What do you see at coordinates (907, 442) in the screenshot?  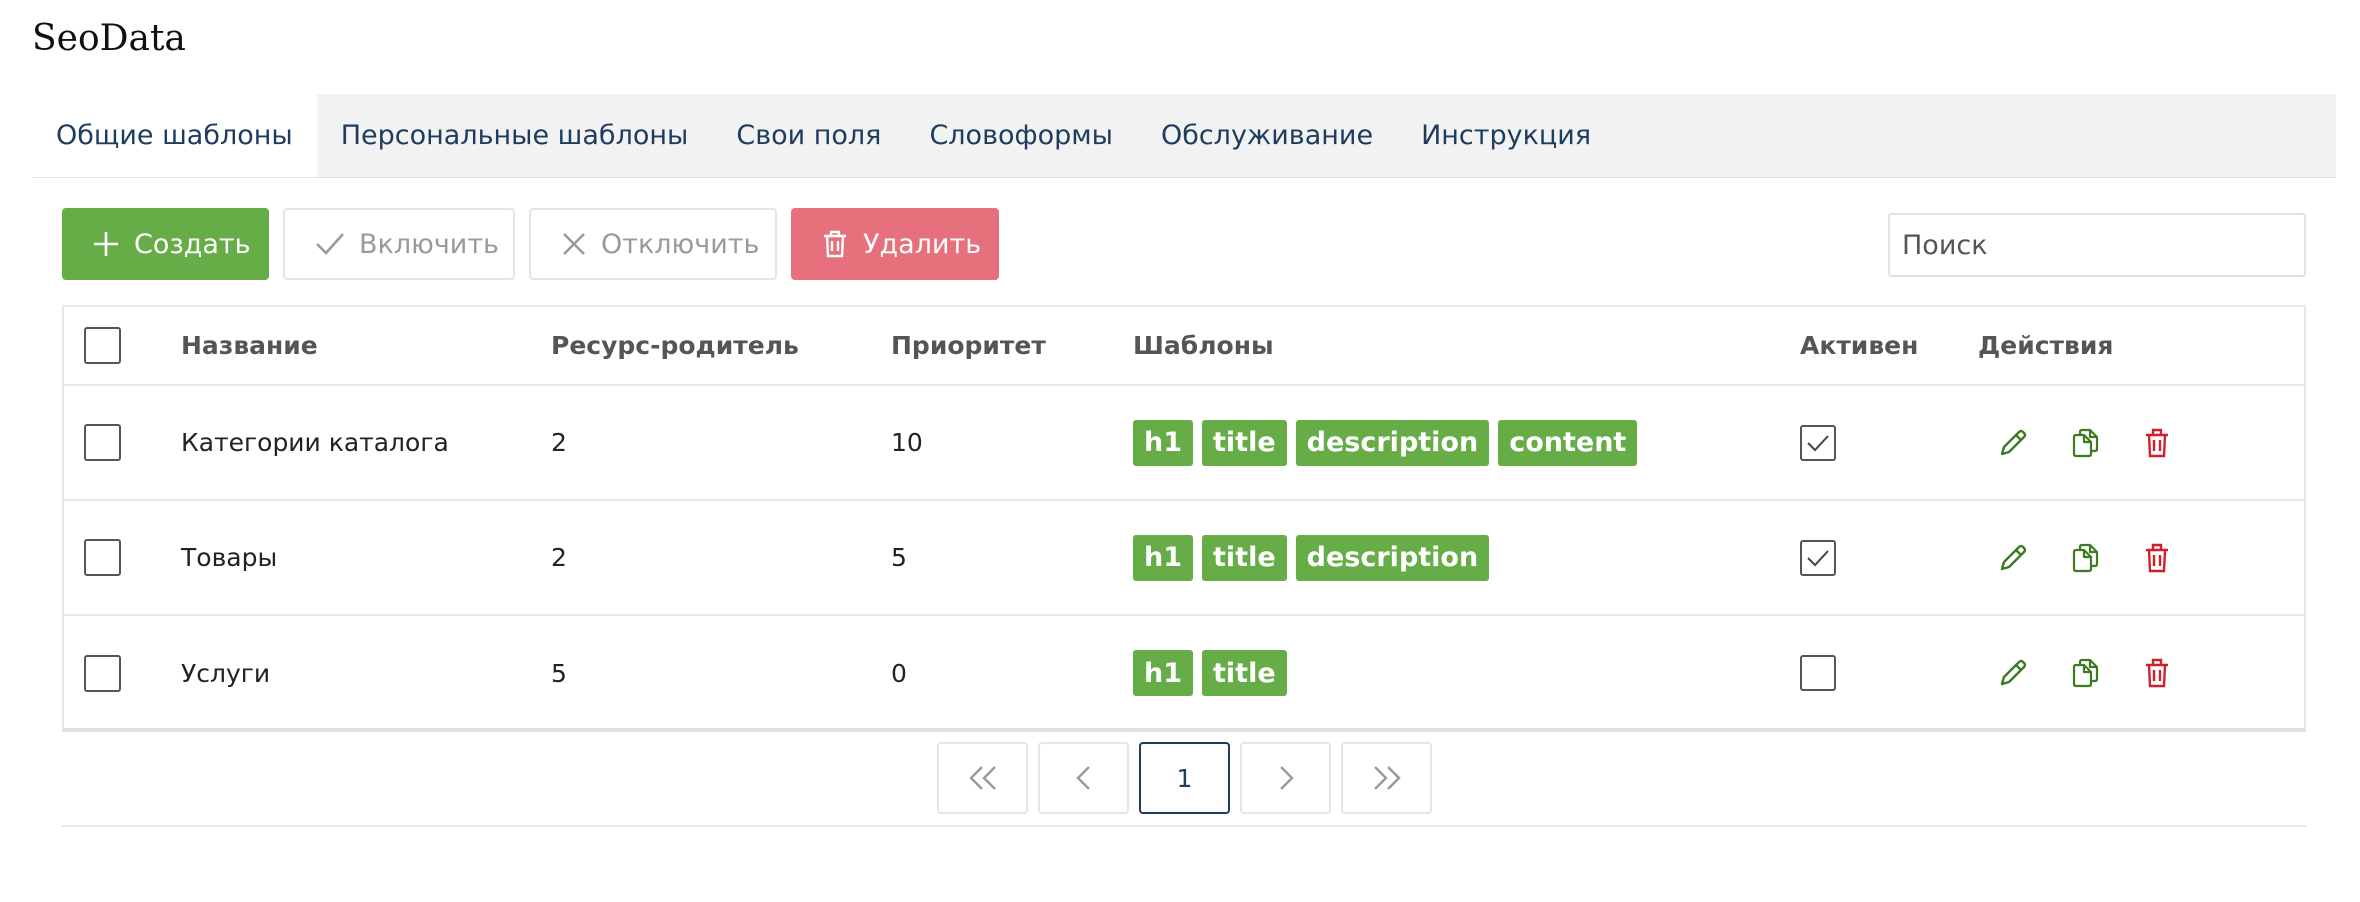 I see `row-priority: 10` at bounding box center [907, 442].